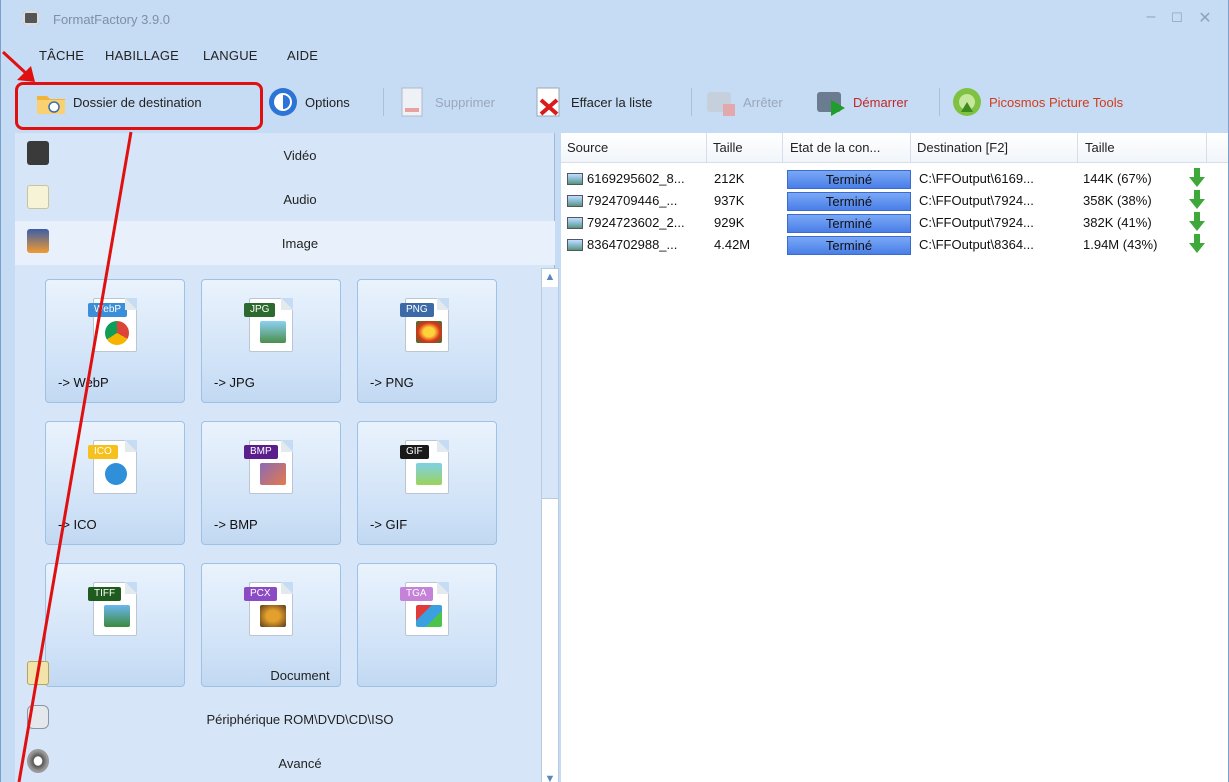 The image size is (1229, 782). I want to click on annotation-arrows, so click(67, 416).